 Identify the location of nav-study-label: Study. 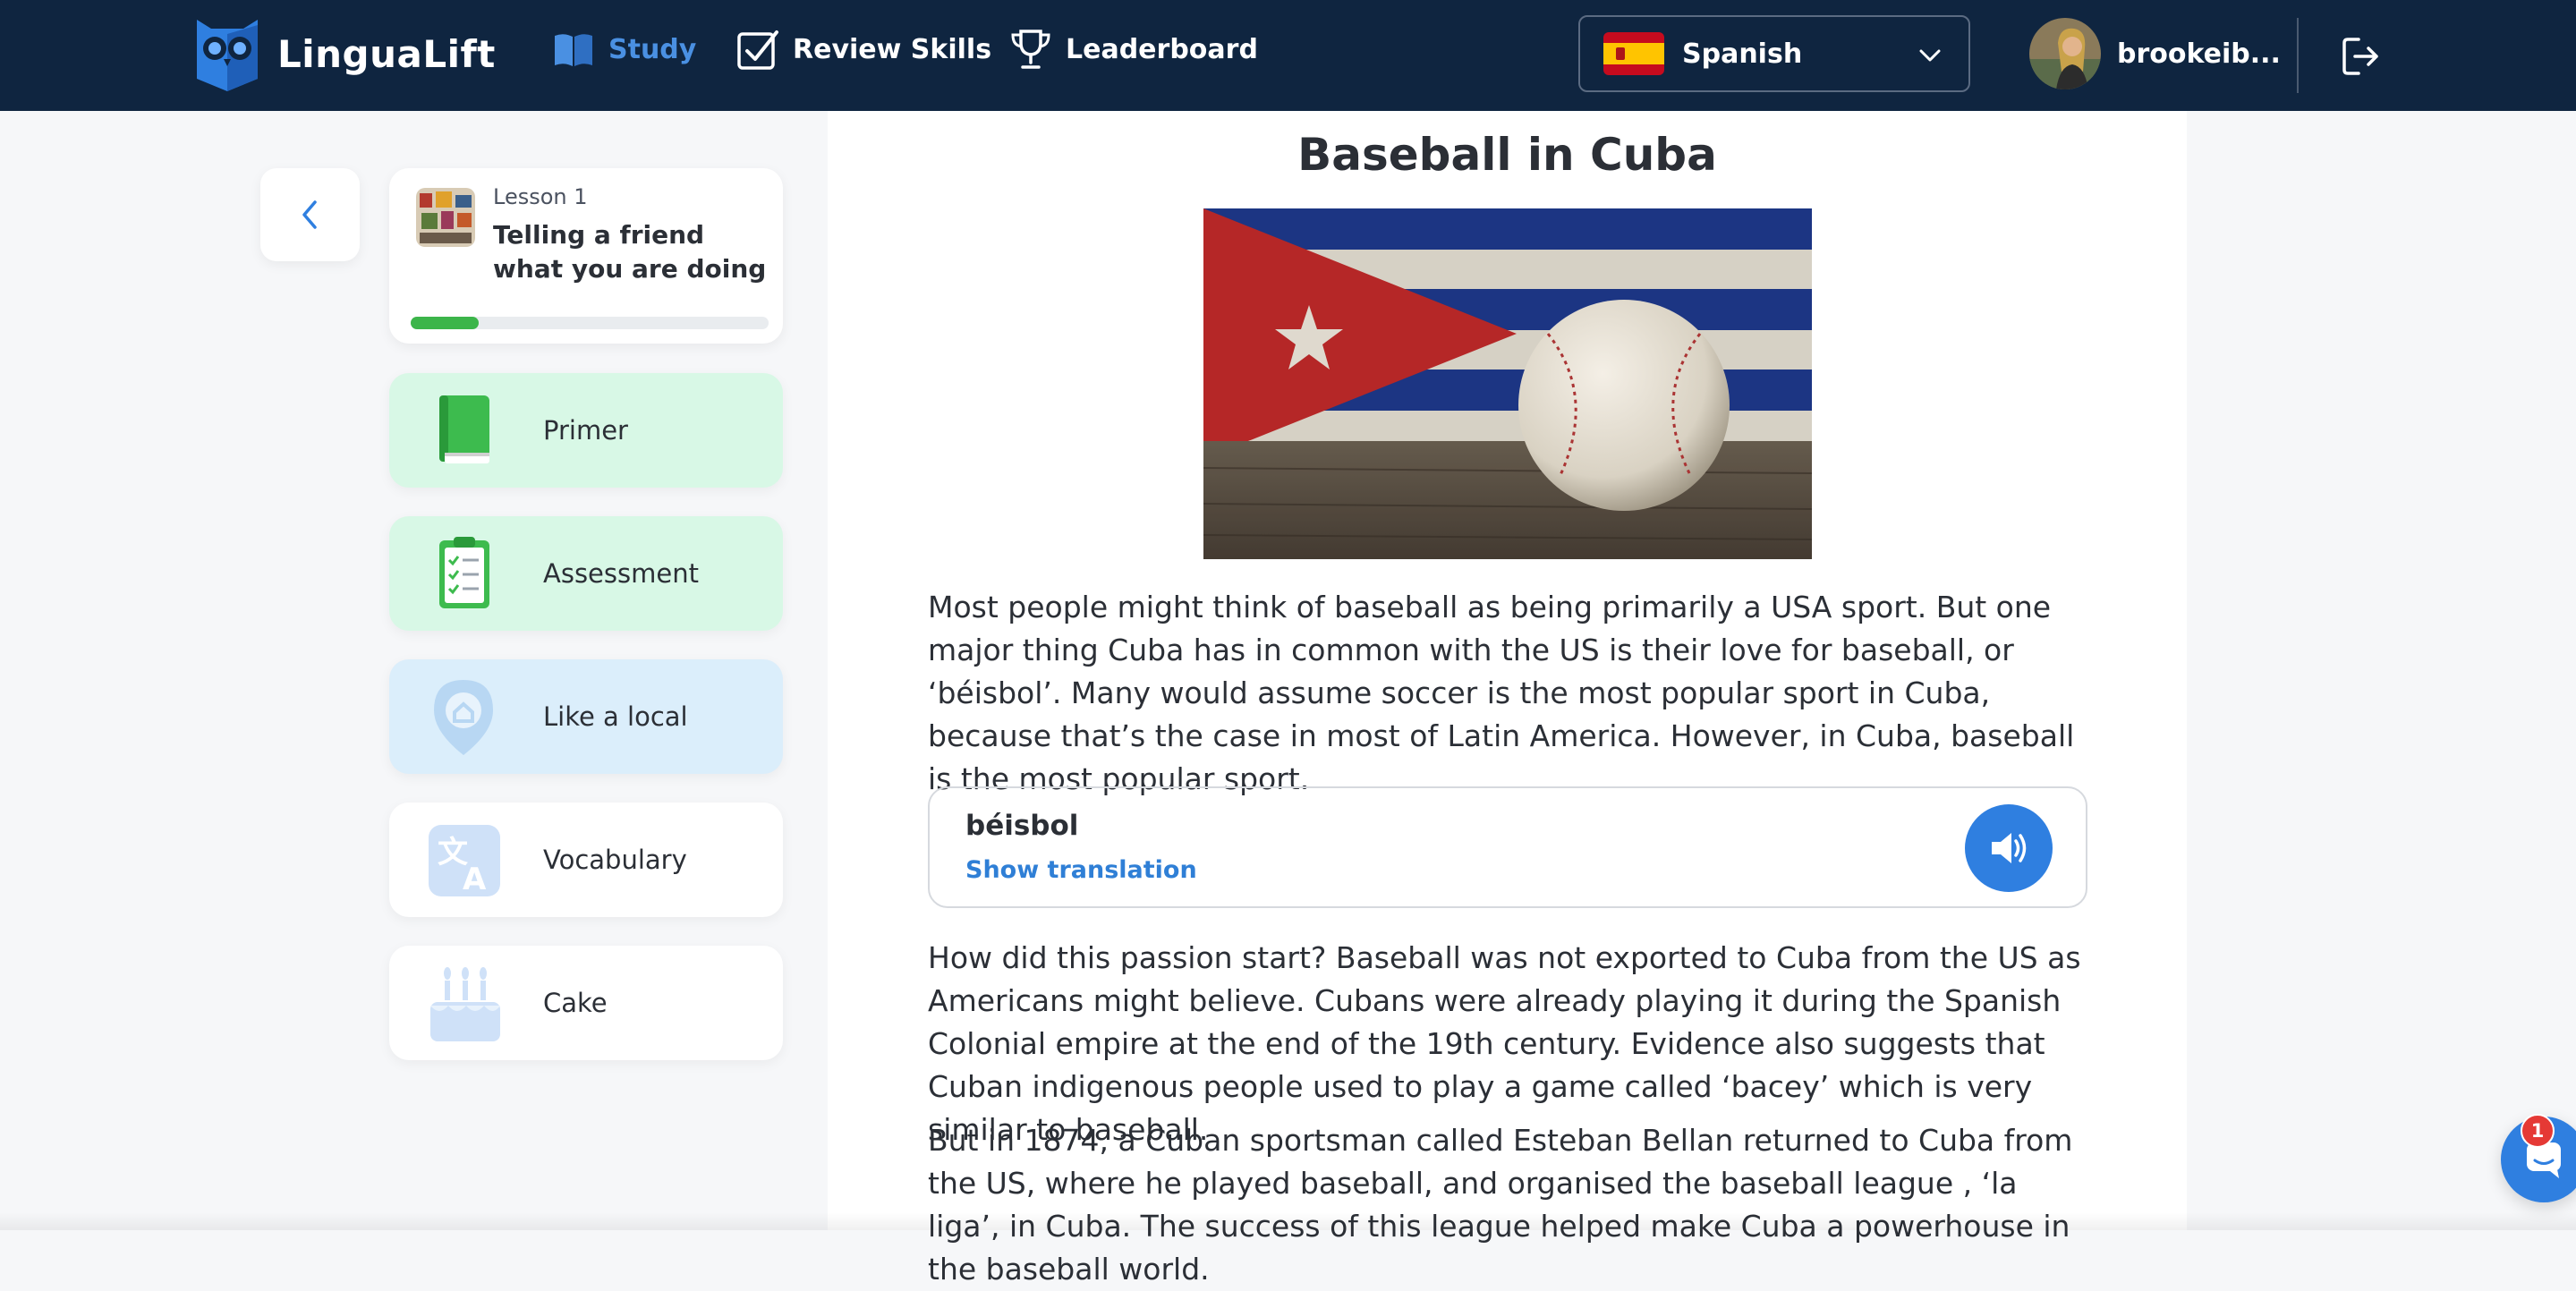
(652, 49).